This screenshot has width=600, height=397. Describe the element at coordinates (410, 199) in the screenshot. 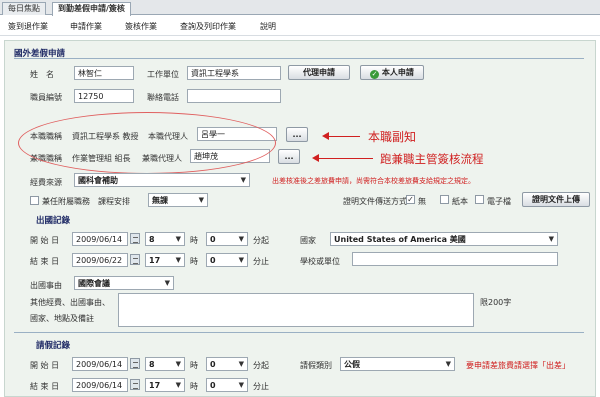

I see `doc-none-checkbox: ✓` at that location.